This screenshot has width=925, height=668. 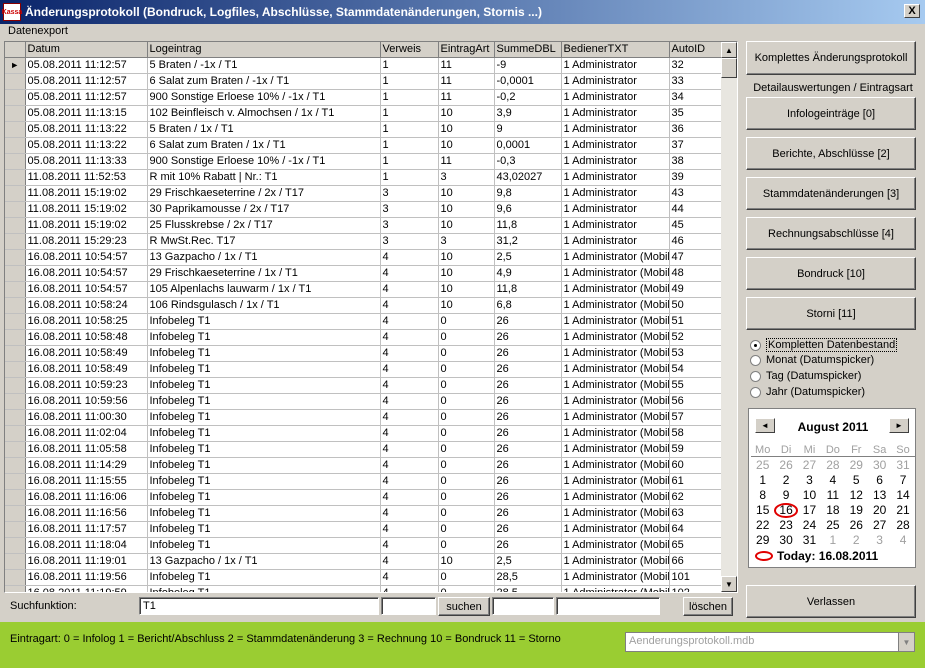 What do you see at coordinates (259, 606) in the screenshot?
I see `search-input` at bounding box center [259, 606].